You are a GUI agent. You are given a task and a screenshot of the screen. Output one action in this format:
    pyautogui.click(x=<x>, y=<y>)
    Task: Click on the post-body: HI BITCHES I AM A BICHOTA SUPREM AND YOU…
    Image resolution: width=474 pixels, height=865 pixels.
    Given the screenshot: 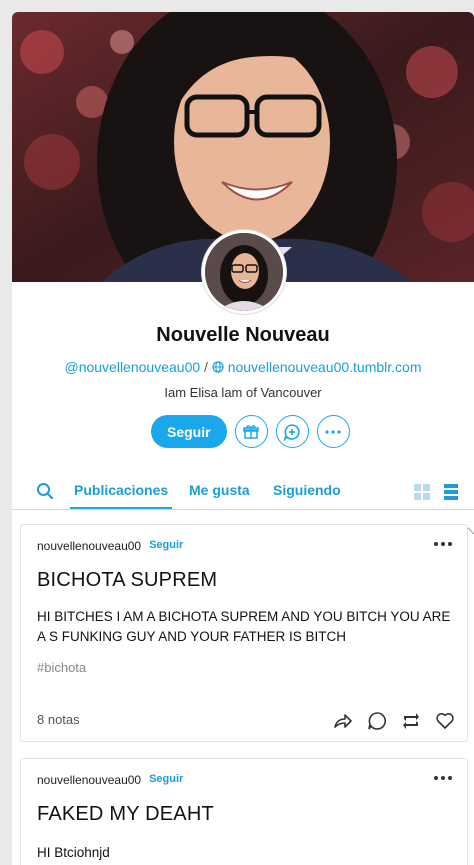 What is the action you would take?
    pyautogui.click(x=244, y=626)
    